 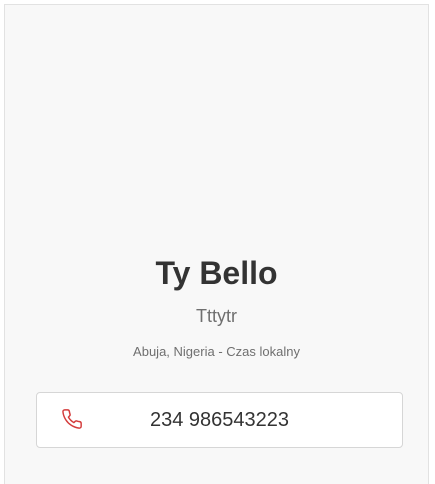 I want to click on profile-location: Abuja, Nigeria - Czas lokalny, so click(x=216, y=351).